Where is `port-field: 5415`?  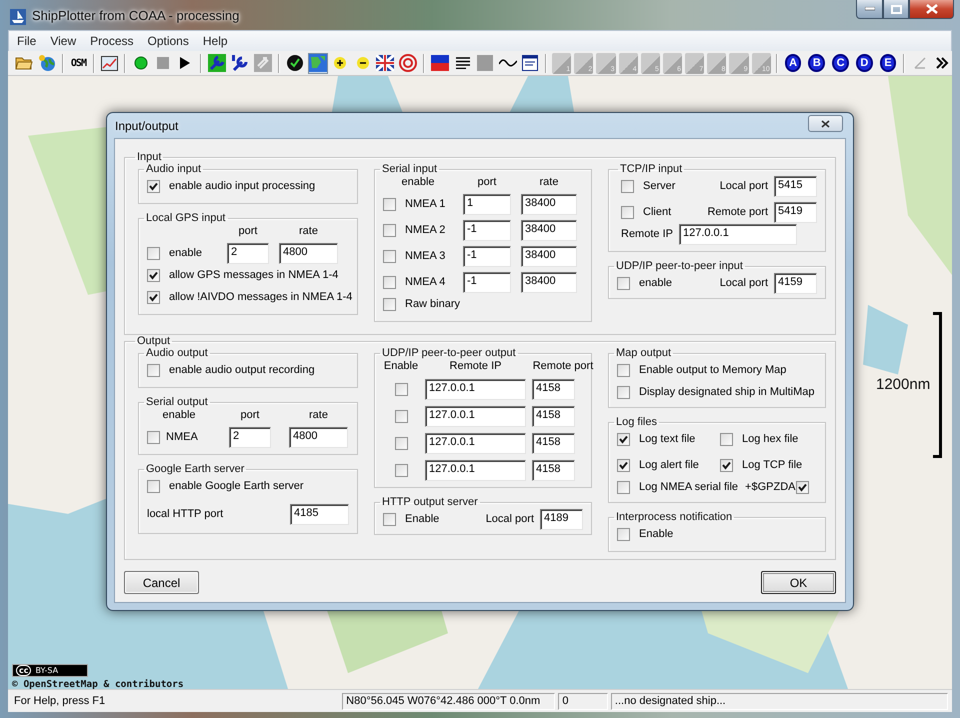
port-field: 5415 is located at coordinates (795, 186).